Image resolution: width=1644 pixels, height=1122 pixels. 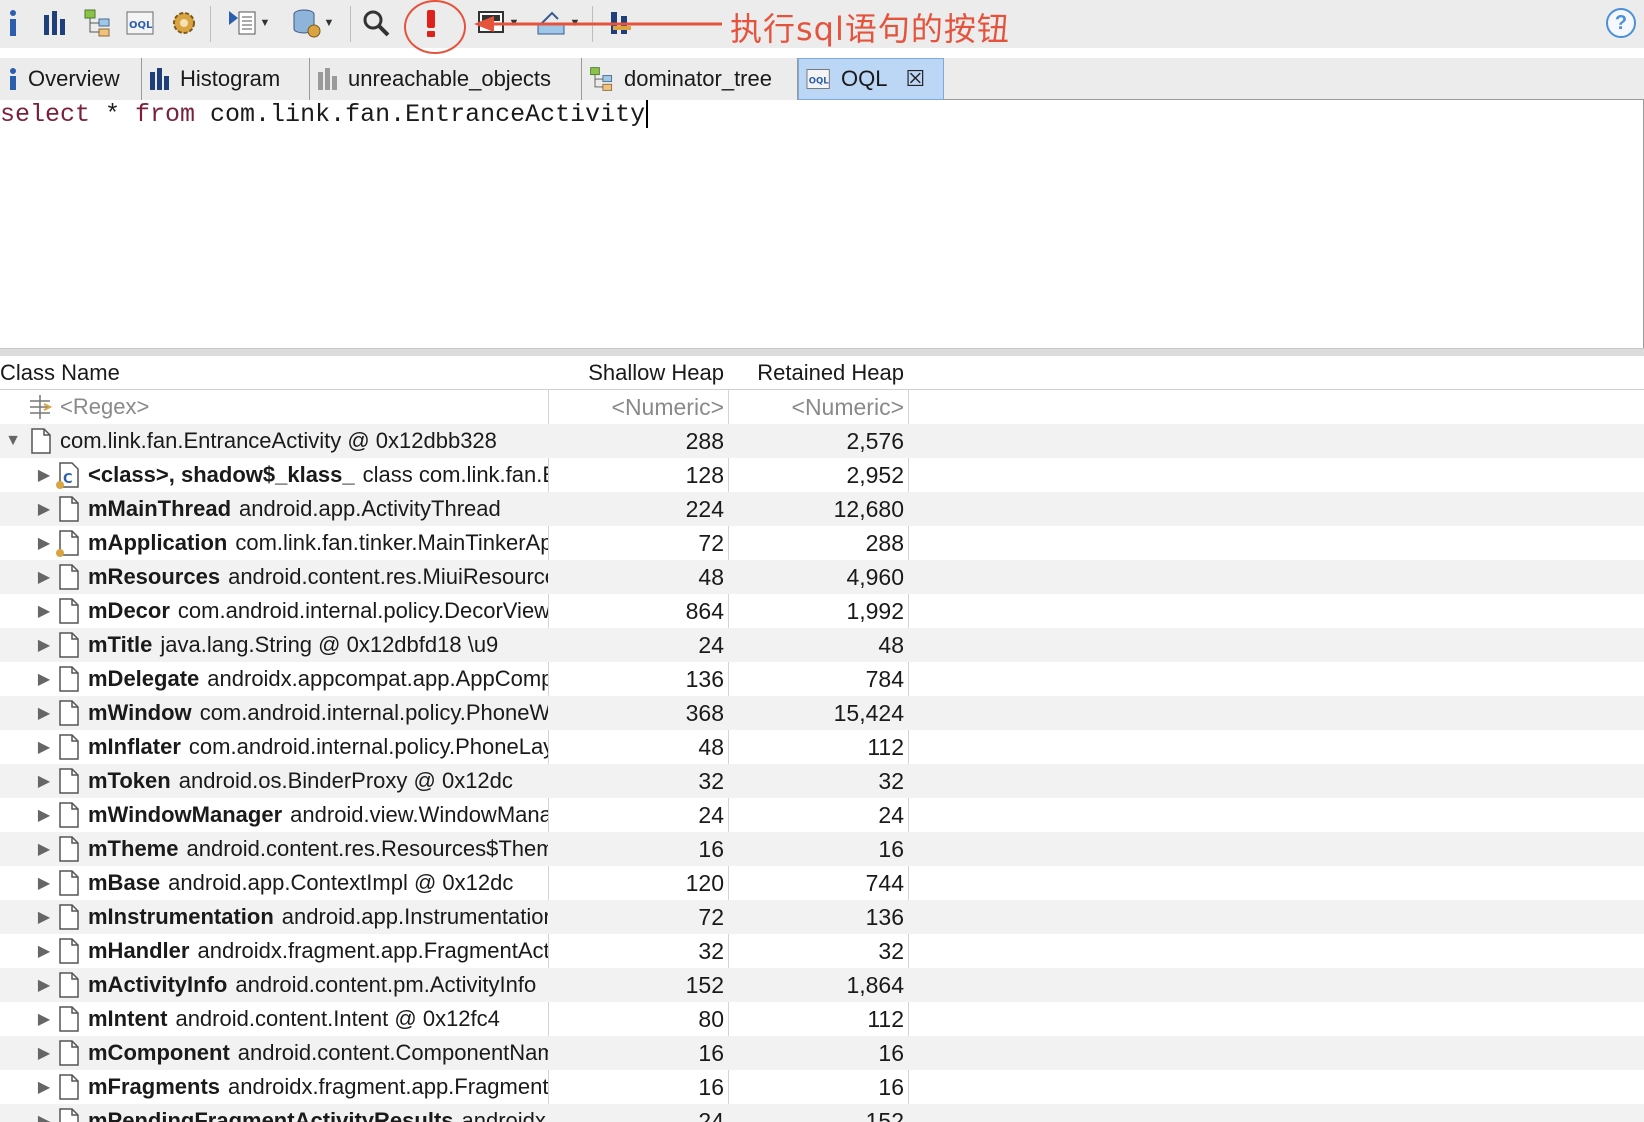 I want to click on shallow-heap: 368, so click(x=704, y=713).